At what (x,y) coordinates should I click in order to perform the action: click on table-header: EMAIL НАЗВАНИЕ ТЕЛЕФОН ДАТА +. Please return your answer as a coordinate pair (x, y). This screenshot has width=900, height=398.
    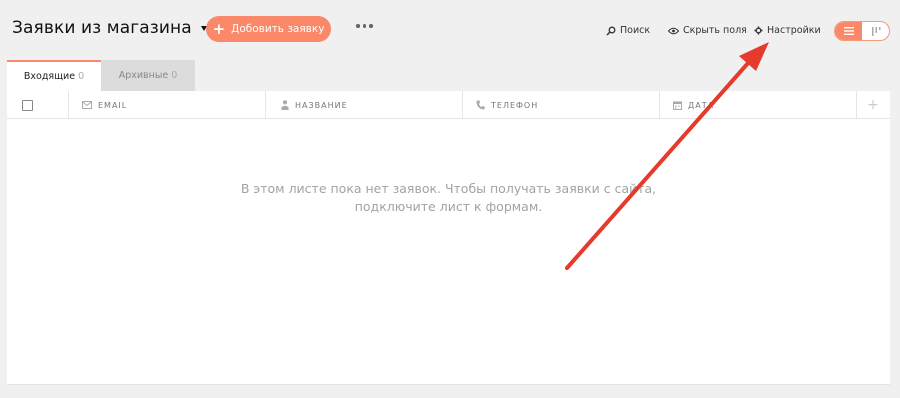
    Looking at the image, I should click on (448, 105).